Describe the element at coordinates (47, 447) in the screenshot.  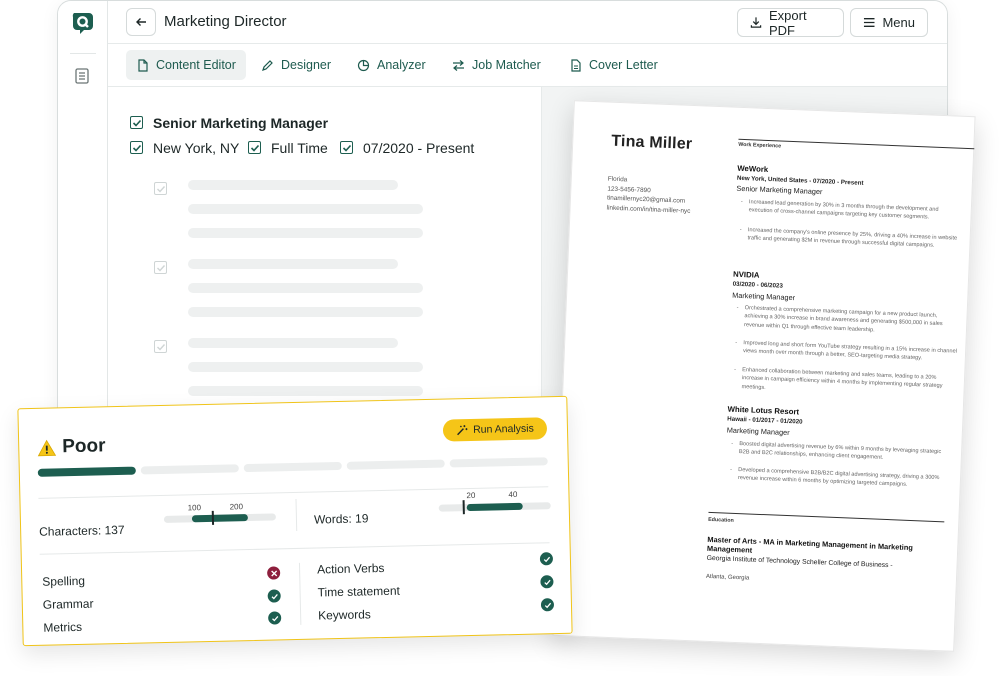
I see `warning-icon` at that location.